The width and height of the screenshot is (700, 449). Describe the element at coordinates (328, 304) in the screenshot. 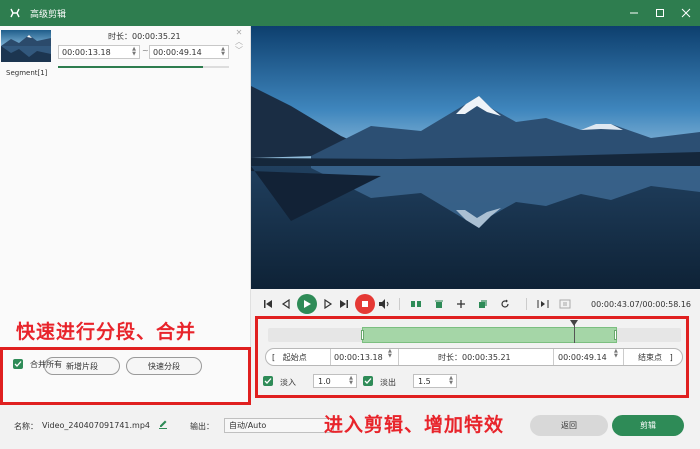

I see `step-forward-icon` at that location.